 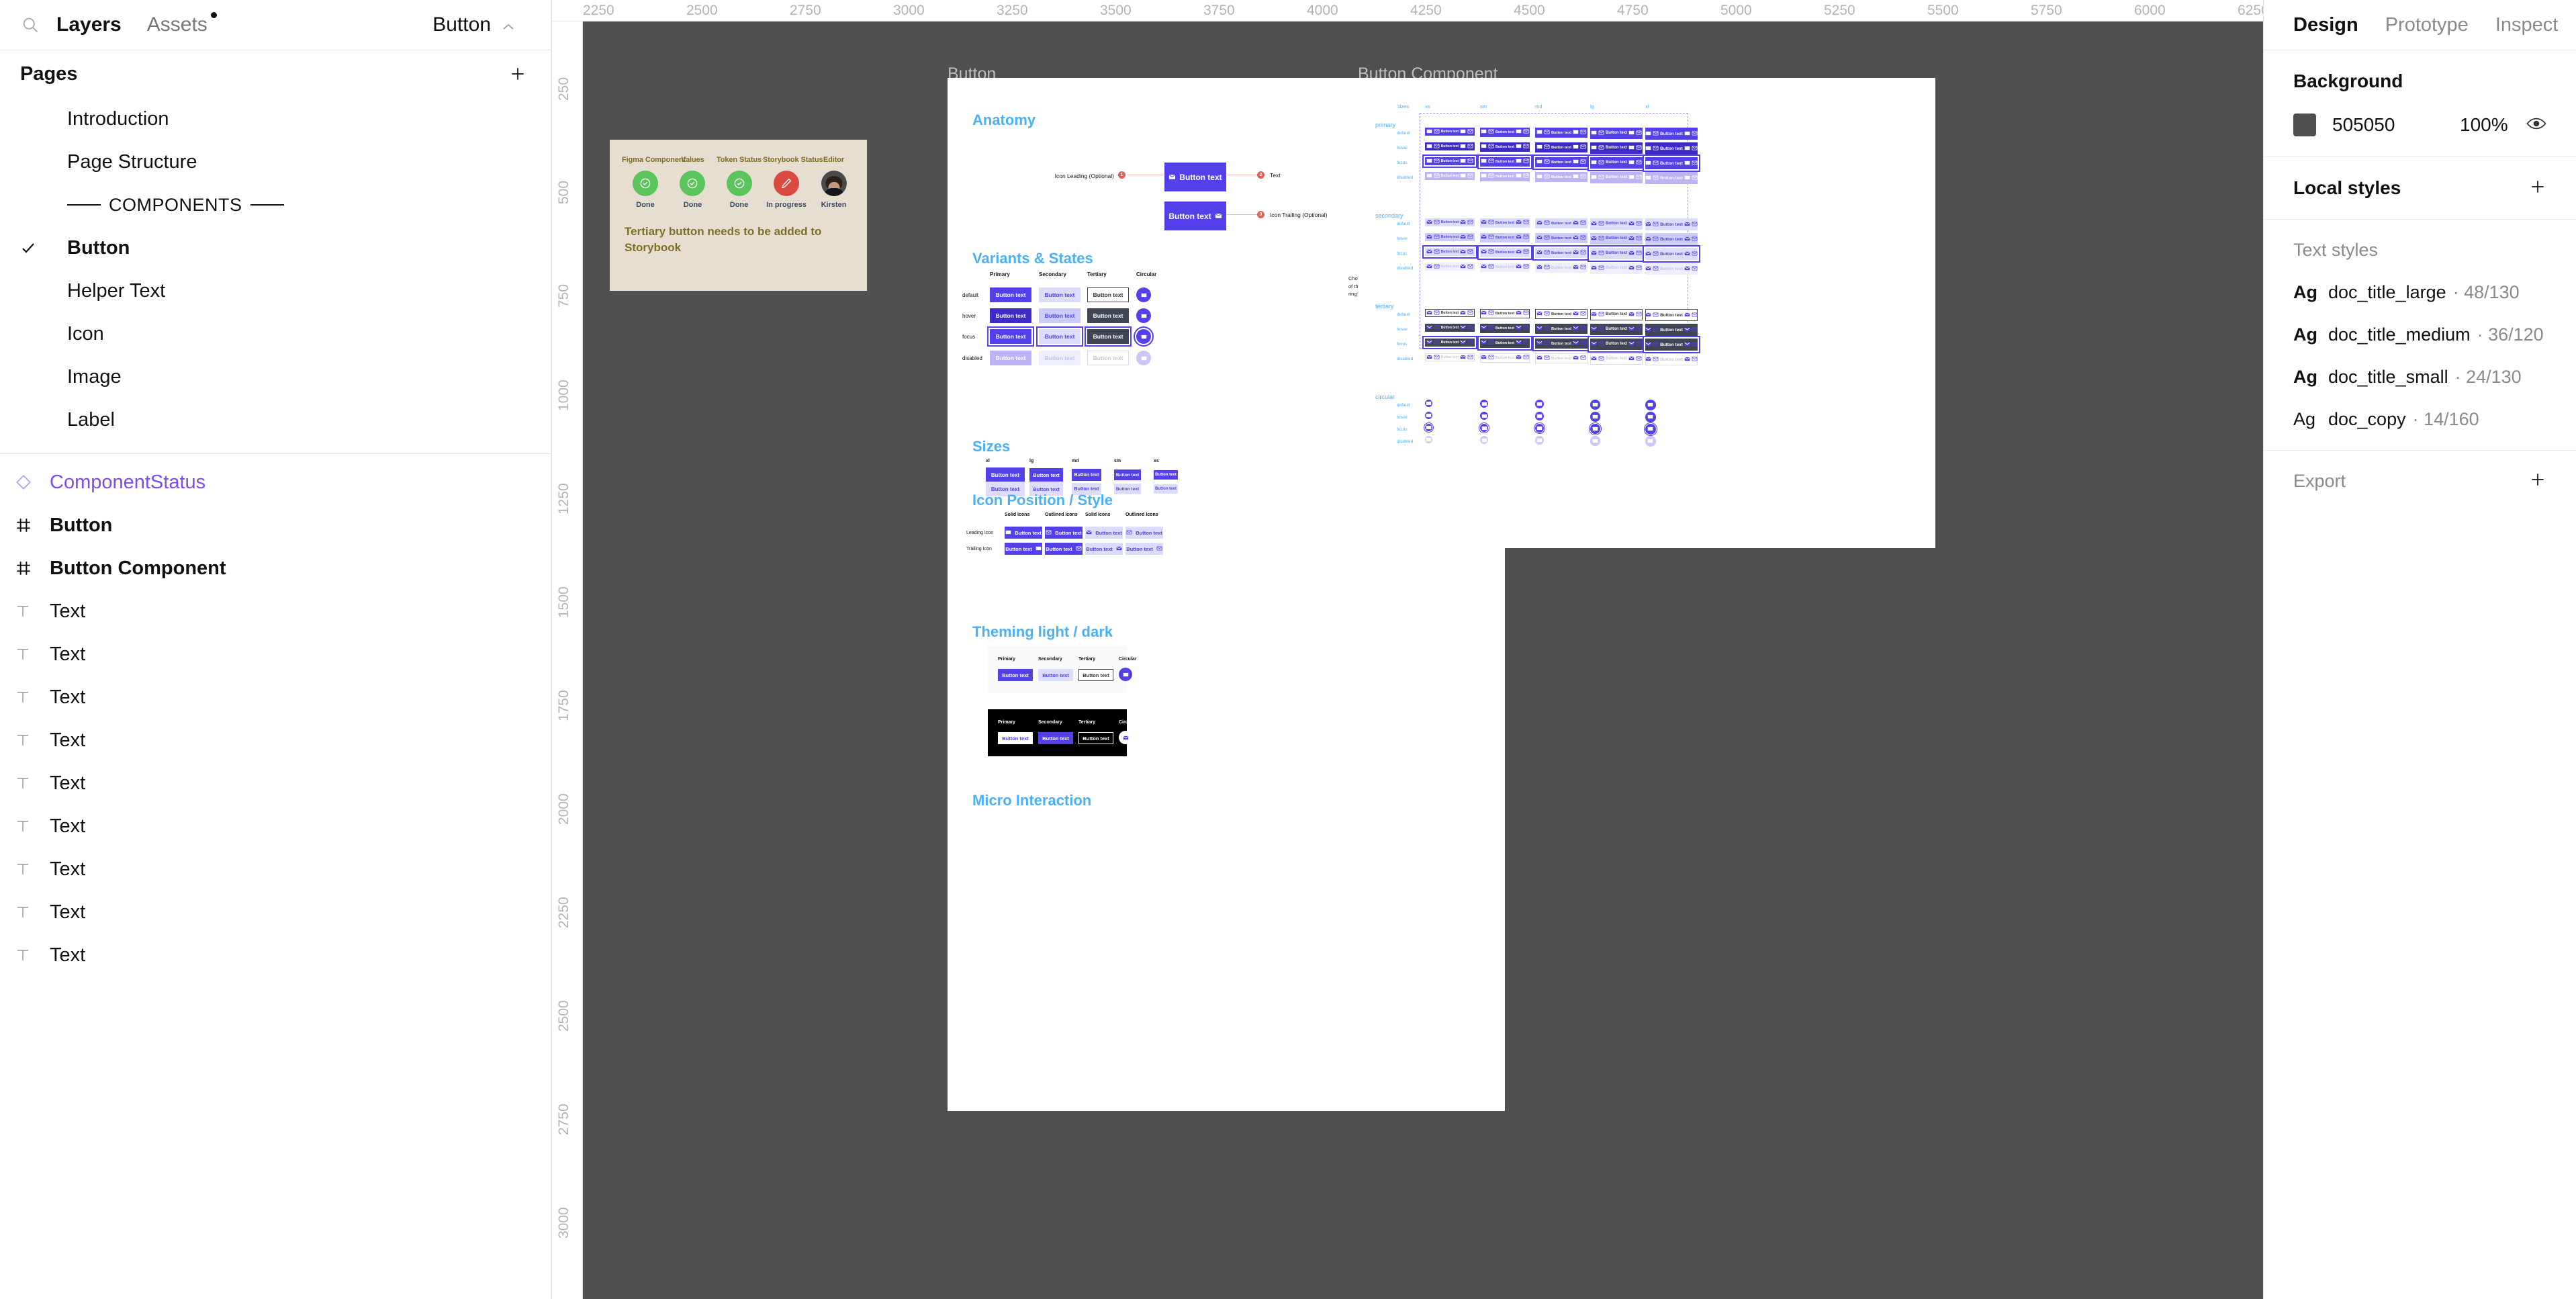 What do you see at coordinates (275, 525) in the screenshot?
I see `layer-item-button: Button` at bounding box center [275, 525].